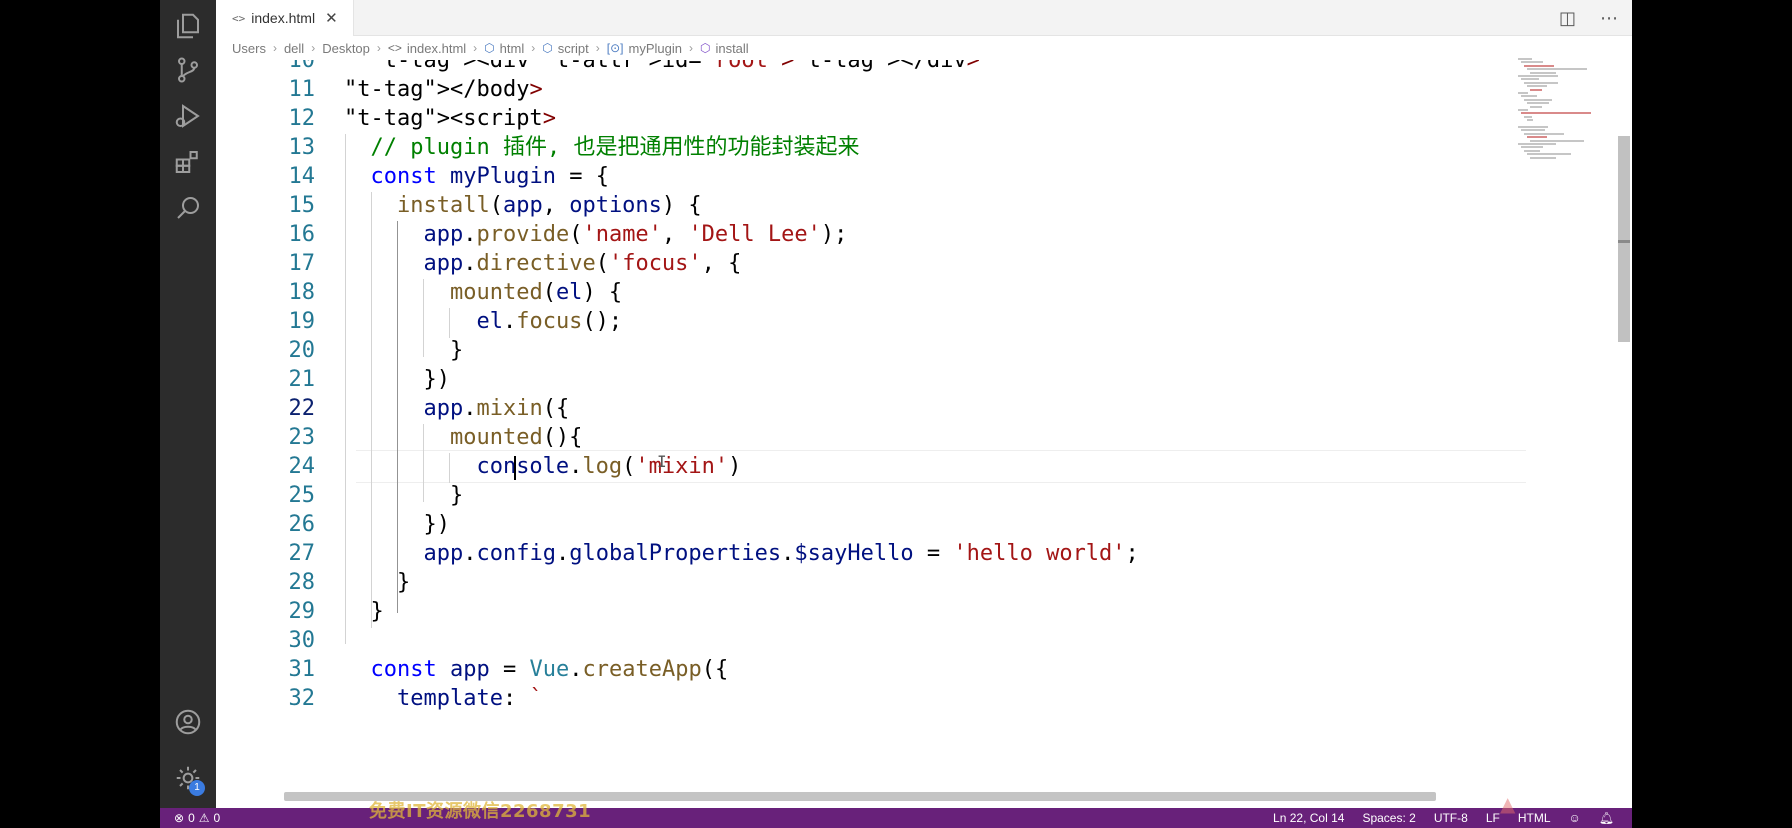 The width and height of the screenshot is (1792, 828). I want to click on scrollbar-cursor-marker, so click(1624, 241).